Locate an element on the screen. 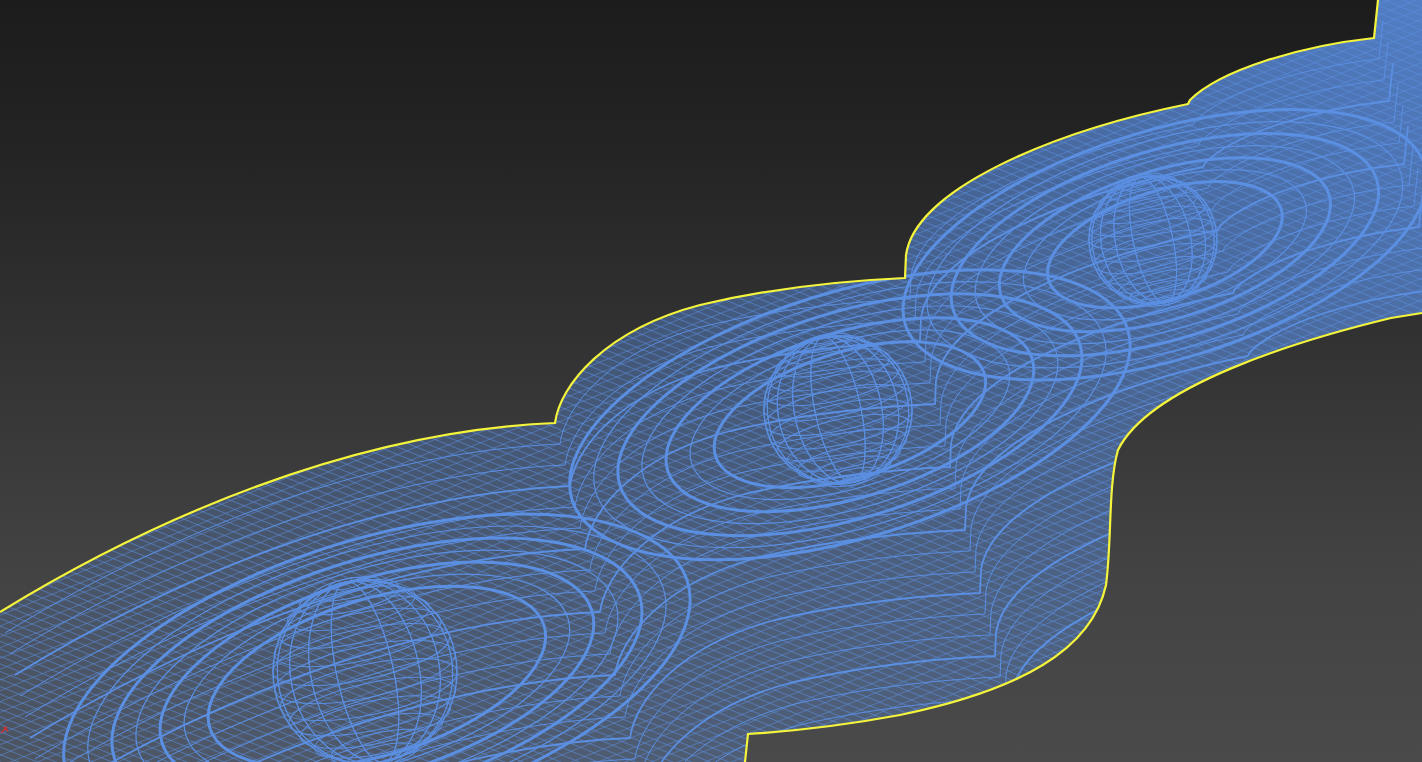 The image size is (1422, 762). axis-gizmo-icon is located at coordinates (4, 730).